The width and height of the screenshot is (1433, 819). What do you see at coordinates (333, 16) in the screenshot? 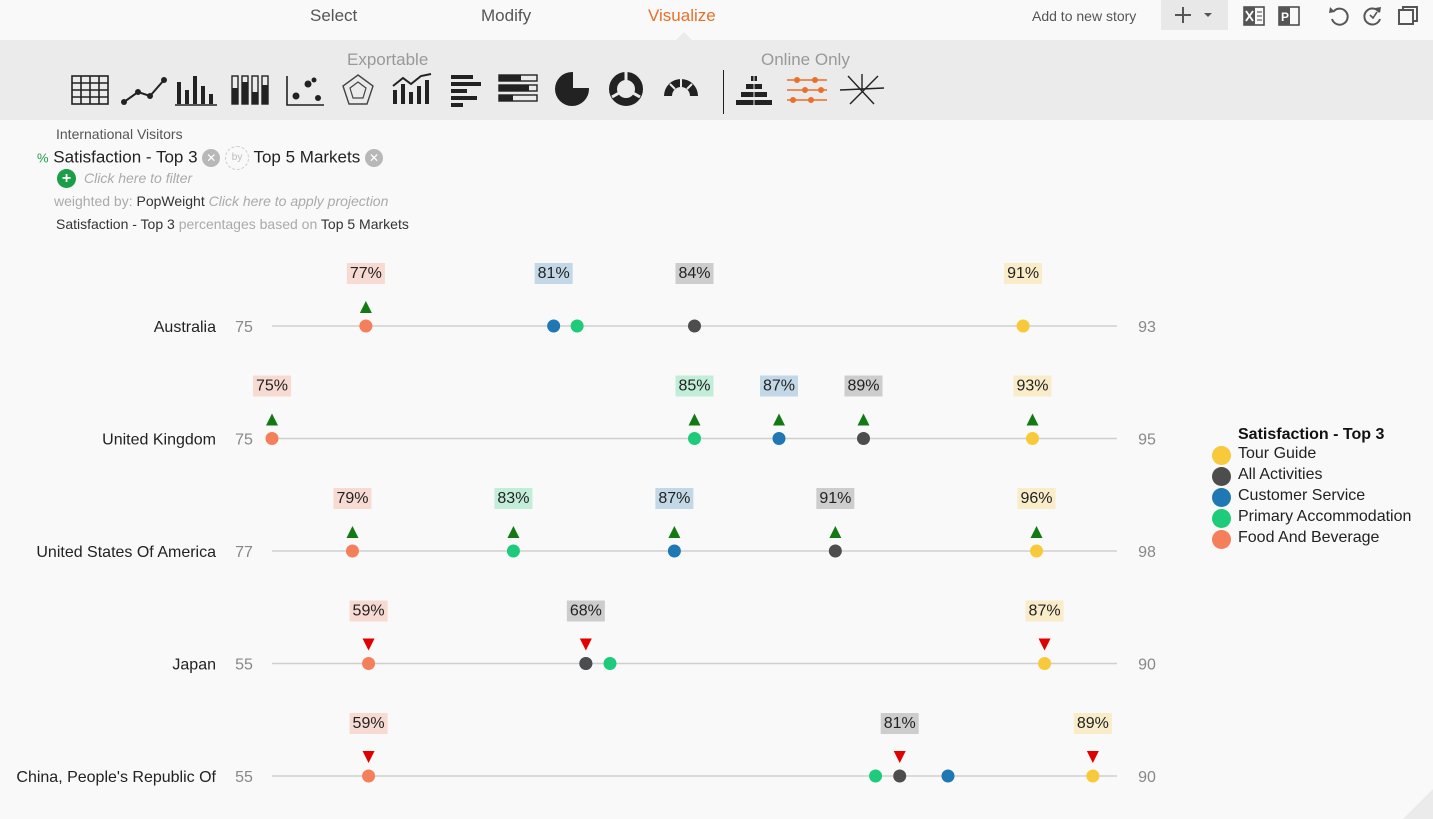
I see `tab-select: Select` at bounding box center [333, 16].